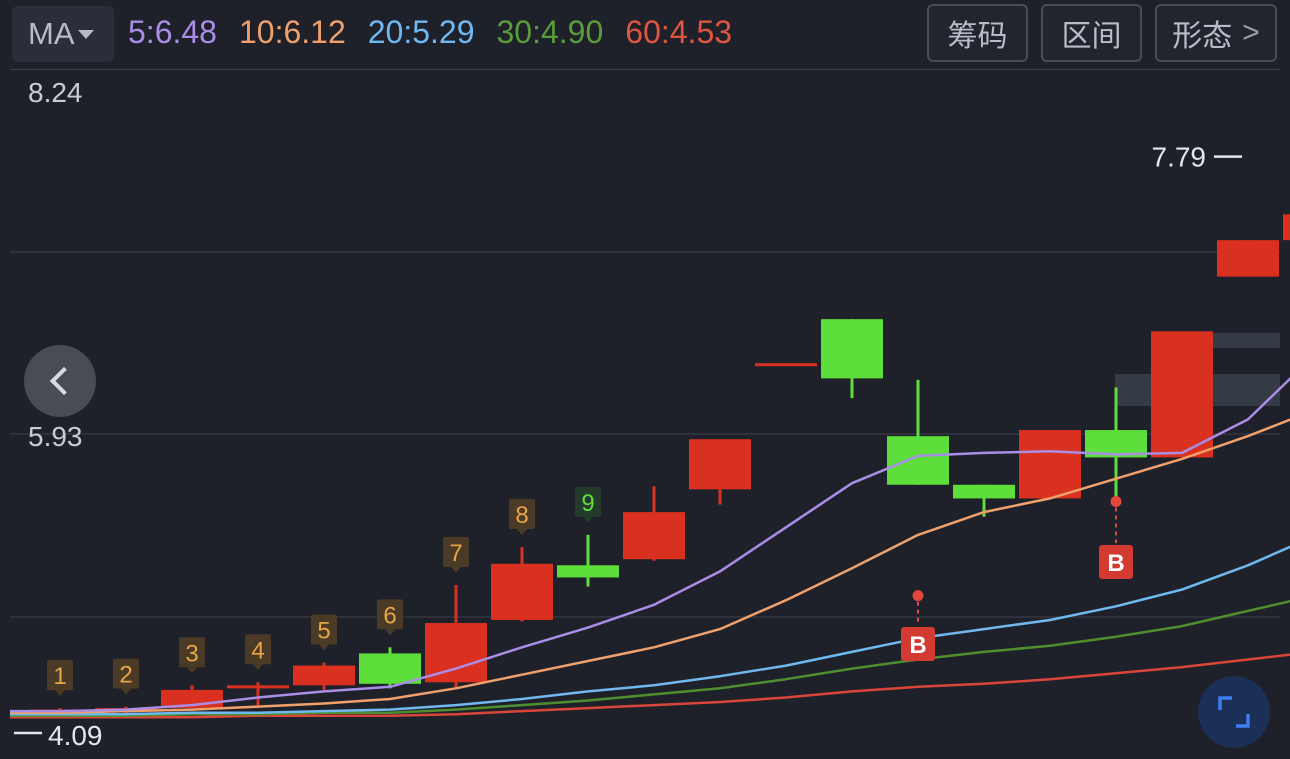 The image size is (1290, 759). I want to click on fullscreen-icon, so click(1234, 712).